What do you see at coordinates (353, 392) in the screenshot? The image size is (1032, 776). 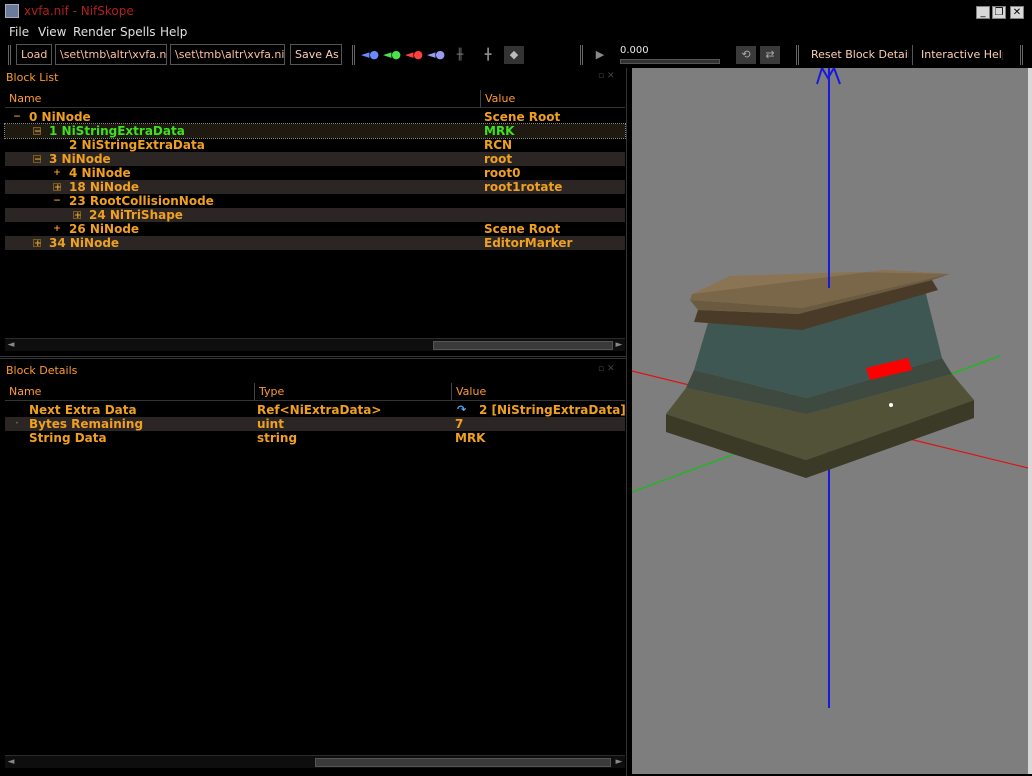 I see `column-header-type: Type` at bounding box center [353, 392].